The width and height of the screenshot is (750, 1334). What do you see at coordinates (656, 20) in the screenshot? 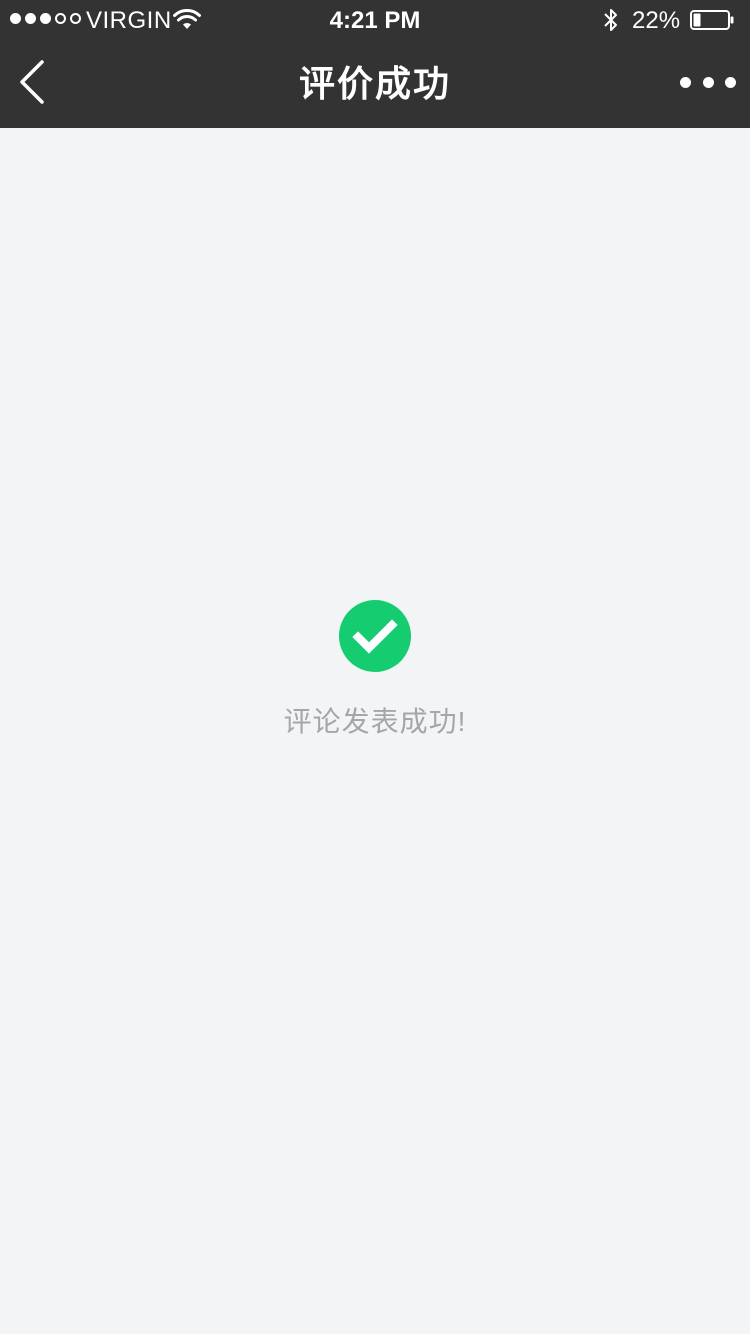
I see `battery-percent: 22%` at bounding box center [656, 20].